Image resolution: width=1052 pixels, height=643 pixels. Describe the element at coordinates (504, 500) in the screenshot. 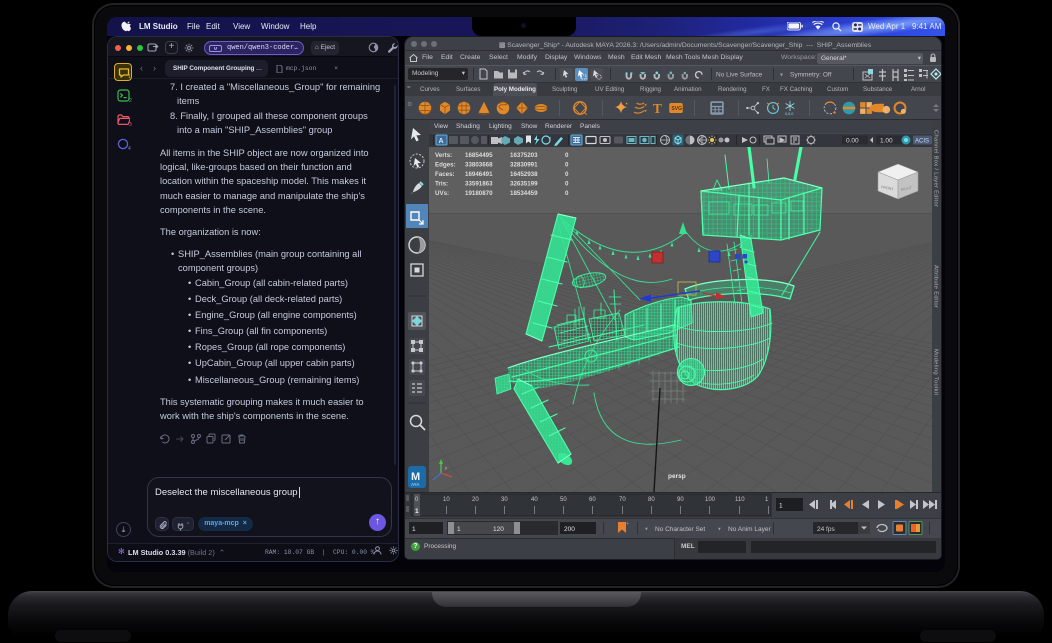

I see `svg-text: 30` at that location.